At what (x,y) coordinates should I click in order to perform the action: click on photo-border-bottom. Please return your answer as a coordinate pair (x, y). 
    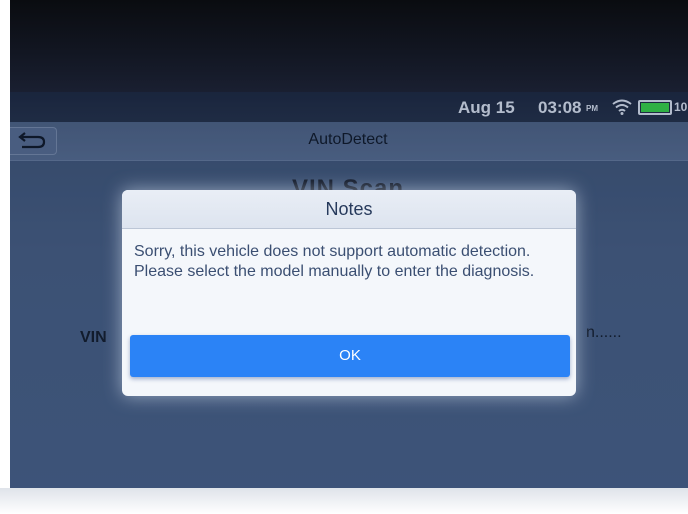
    Looking at the image, I should click on (344, 501).